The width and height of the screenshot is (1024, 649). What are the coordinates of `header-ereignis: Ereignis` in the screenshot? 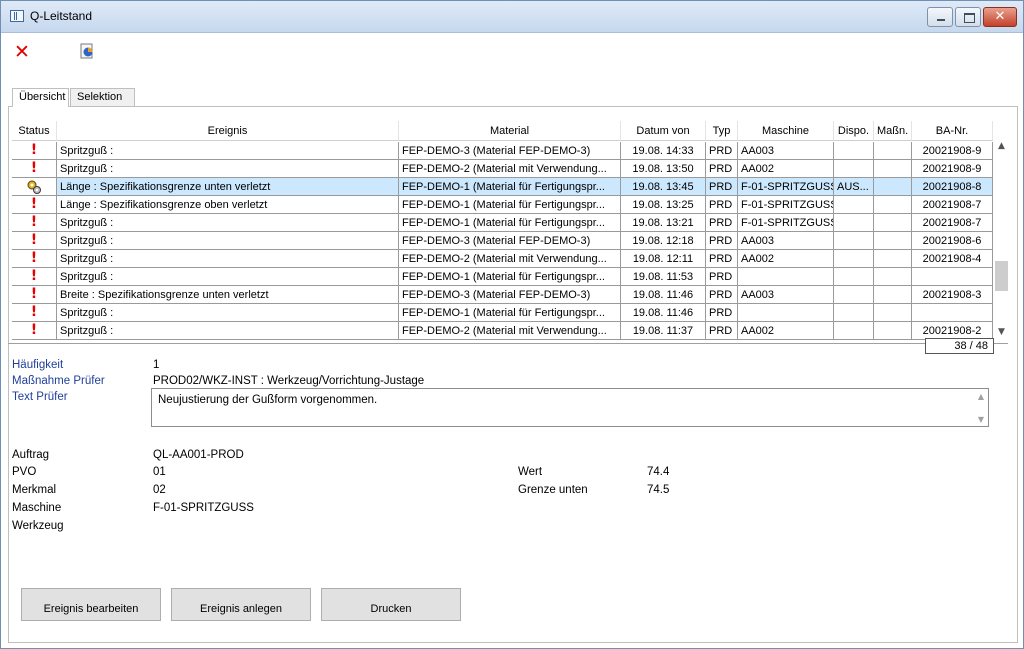 It's located at (228, 131).